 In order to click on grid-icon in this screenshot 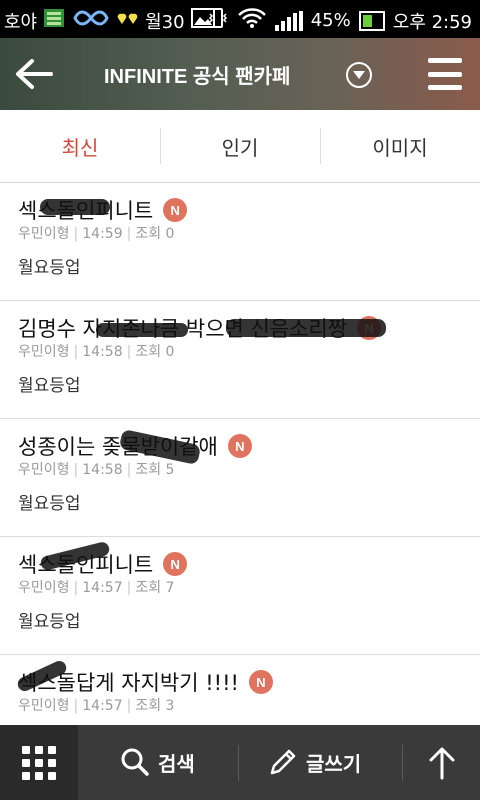, I will do `click(39, 762)`.